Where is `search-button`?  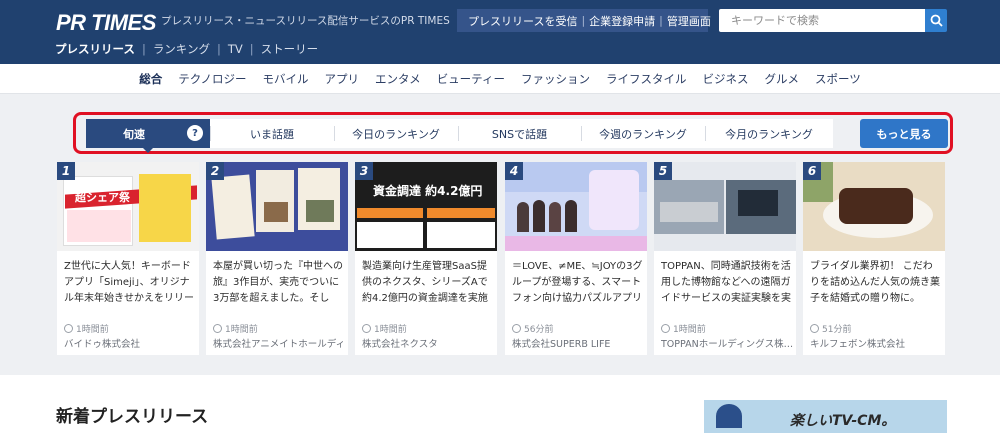 search-button is located at coordinates (936, 20).